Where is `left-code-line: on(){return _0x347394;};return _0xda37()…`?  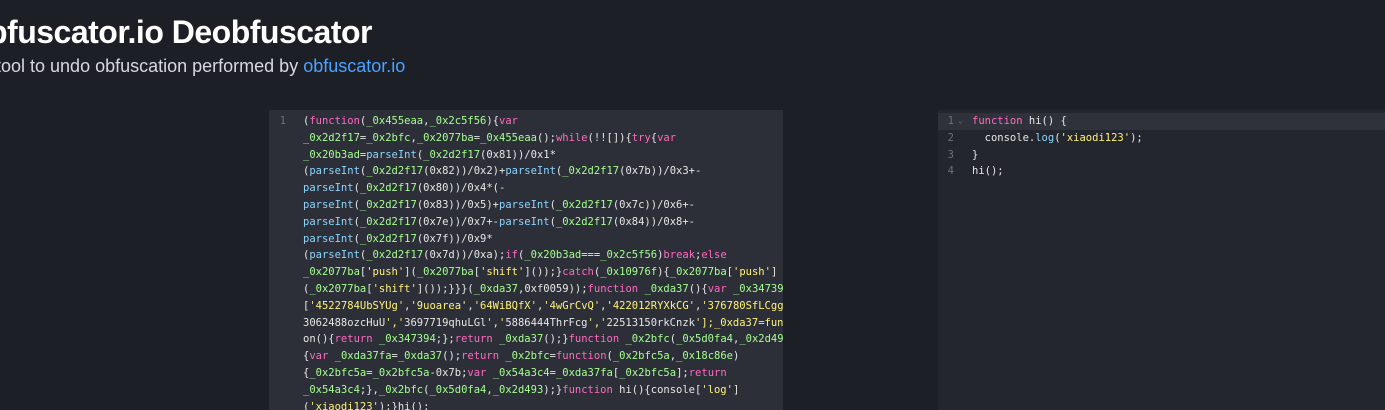
left-code-line: on(){return _0x347394;};return _0xda37()… is located at coordinates (526, 339).